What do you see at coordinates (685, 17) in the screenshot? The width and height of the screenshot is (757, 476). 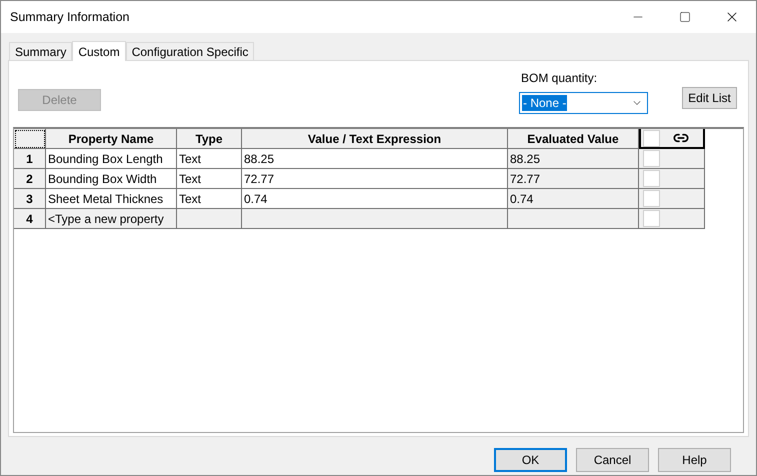 I see `maximize-icon` at bounding box center [685, 17].